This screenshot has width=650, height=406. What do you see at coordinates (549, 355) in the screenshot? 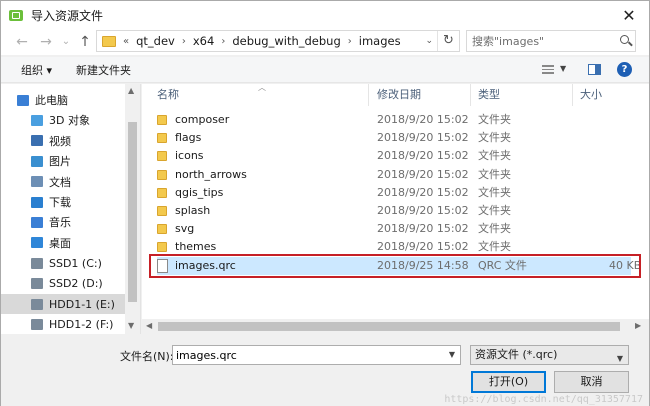
I see `filetype-select: 资源文件 (*.qrc) ▼` at bounding box center [549, 355].